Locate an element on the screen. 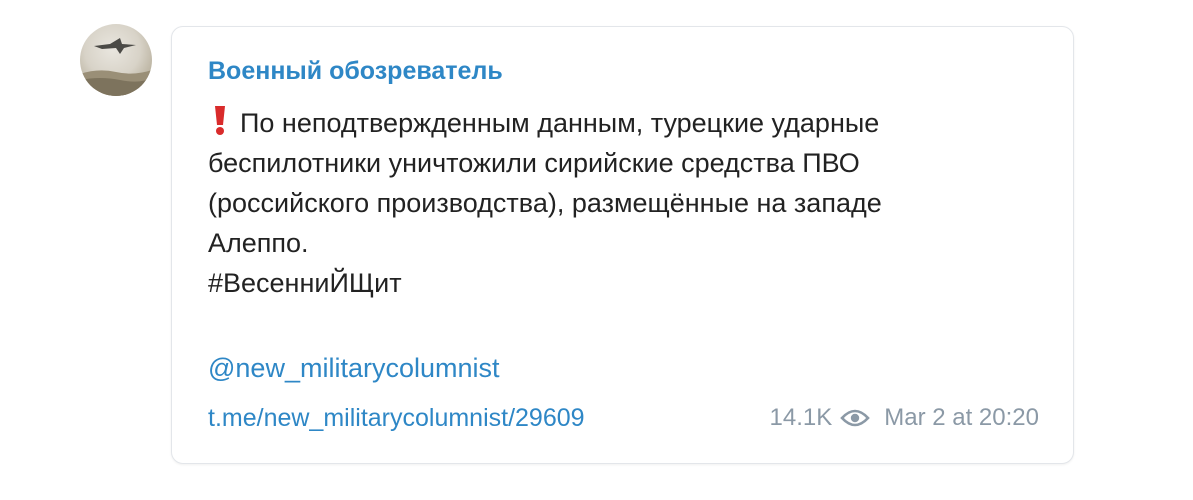 Image resolution: width=1193 pixels, height=500 pixels. post-date: Mar 2 at 20:20 is located at coordinates (961, 418).